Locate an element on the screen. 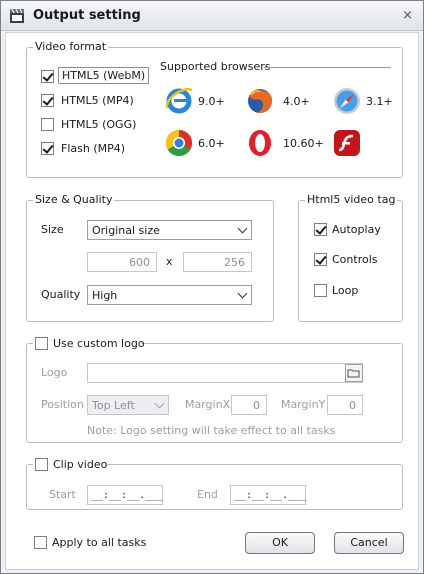 This screenshot has height=574, width=424. browse-logo-button is located at coordinates (354, 373).